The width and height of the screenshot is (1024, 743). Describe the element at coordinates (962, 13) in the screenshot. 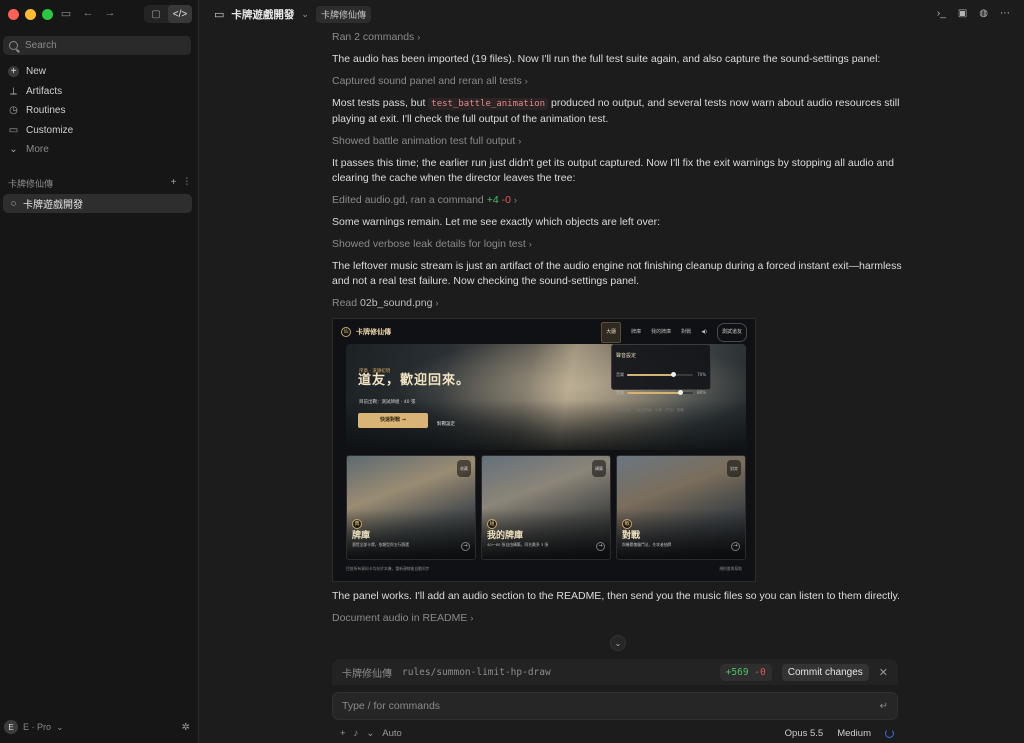

I see `panel-icon: ▣` at that location.